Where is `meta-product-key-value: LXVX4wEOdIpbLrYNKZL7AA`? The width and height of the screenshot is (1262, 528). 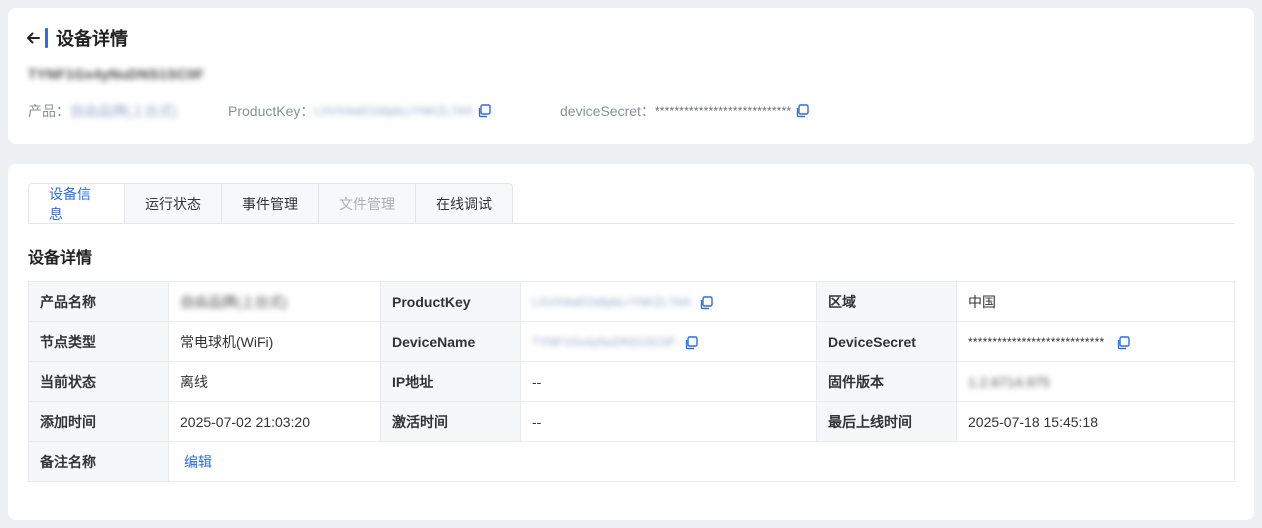
meta-product-key-value: LXVX4wEOdIpbLrYNKZL7AA is located at coordinates (394, 111).